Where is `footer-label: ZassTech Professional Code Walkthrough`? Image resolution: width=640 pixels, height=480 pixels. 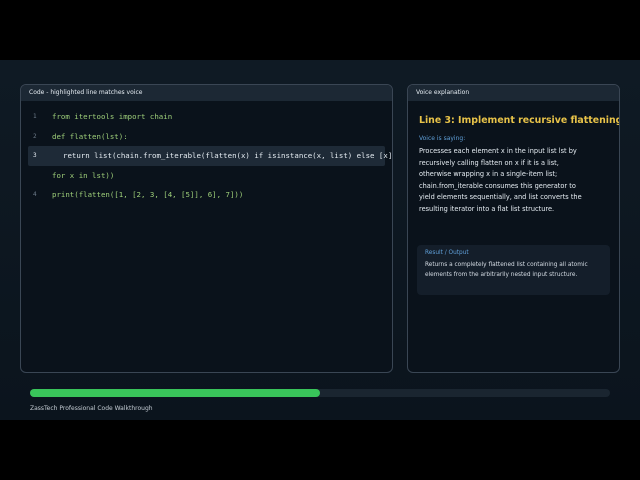
footer-label: ZassTech Professional Code Walkthrough is located at coordinates (91, 408).